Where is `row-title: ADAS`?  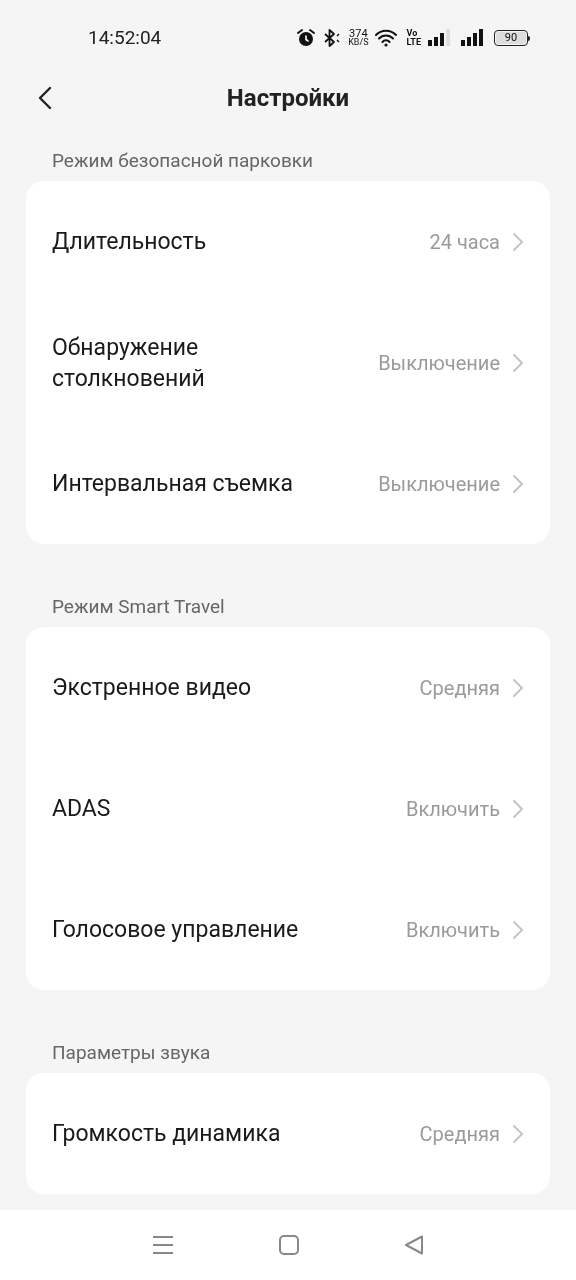
row-title: ADAS is located at coordinates (82, 809).